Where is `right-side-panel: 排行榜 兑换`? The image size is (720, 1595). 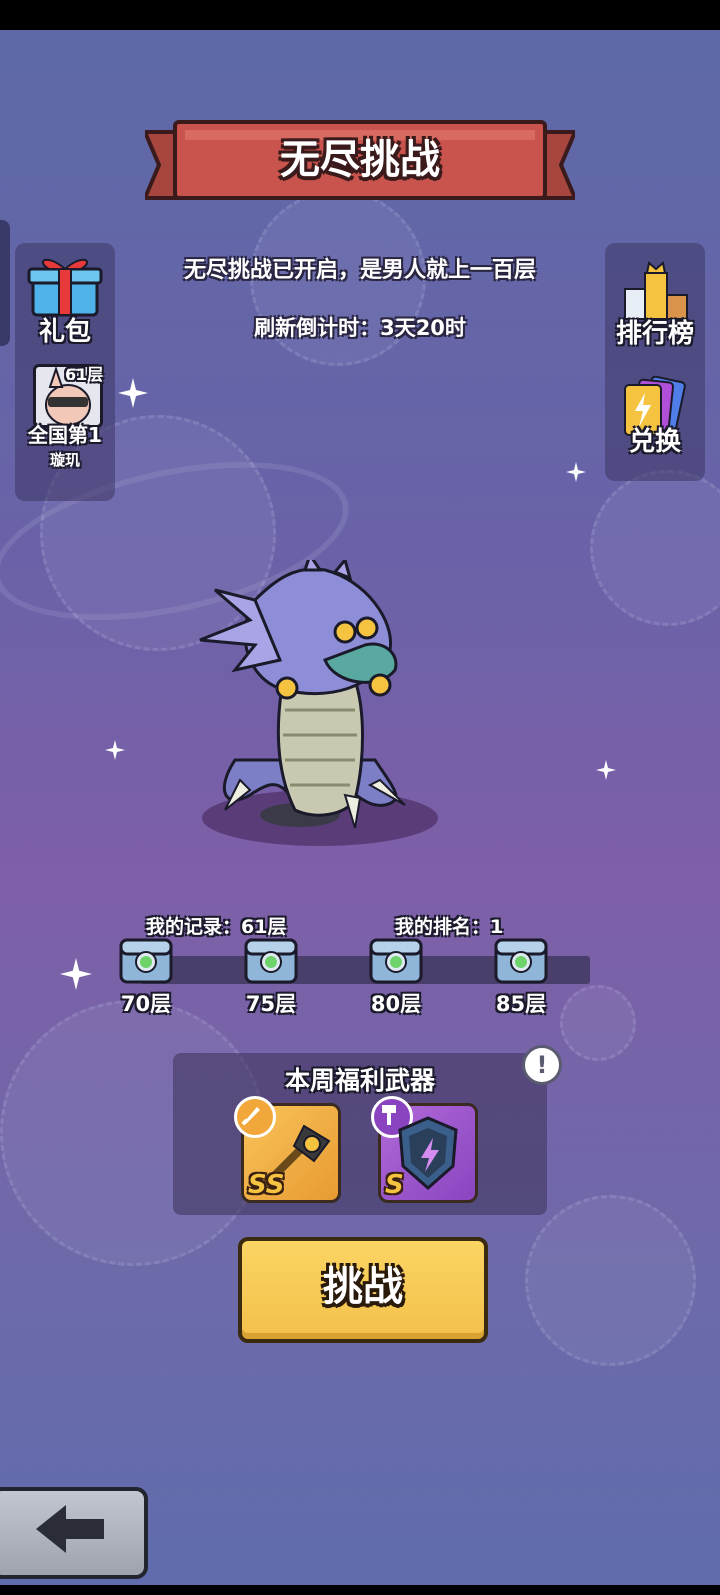
right-side-panel: 排行榜 兑换 is located at coordinates (655, 362).